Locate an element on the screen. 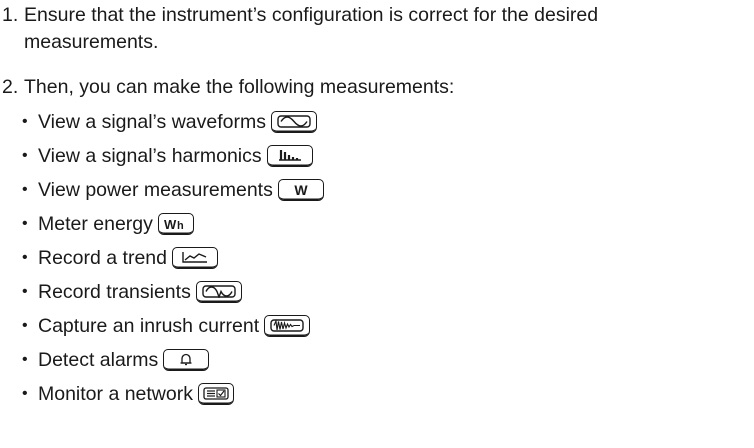 The width and height of the screenshot is (754, 448). step-number: 1. is located at coordinates (10, 15).